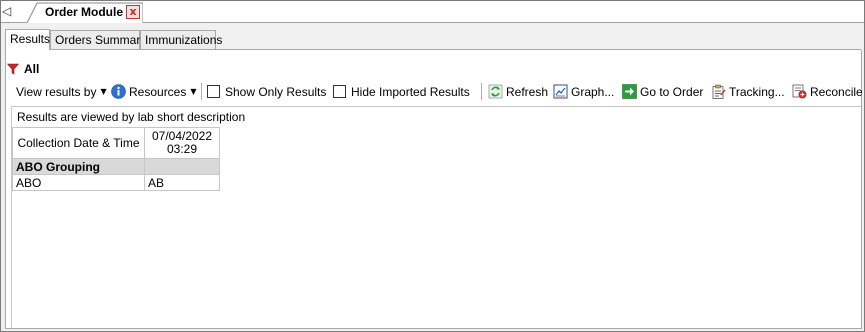 The image size is (865, 332). What do you see at coordinates (276, 91) in the screenshot?
I see `show-only-results-label: Show Only Results` at bounding box center [276, 91].